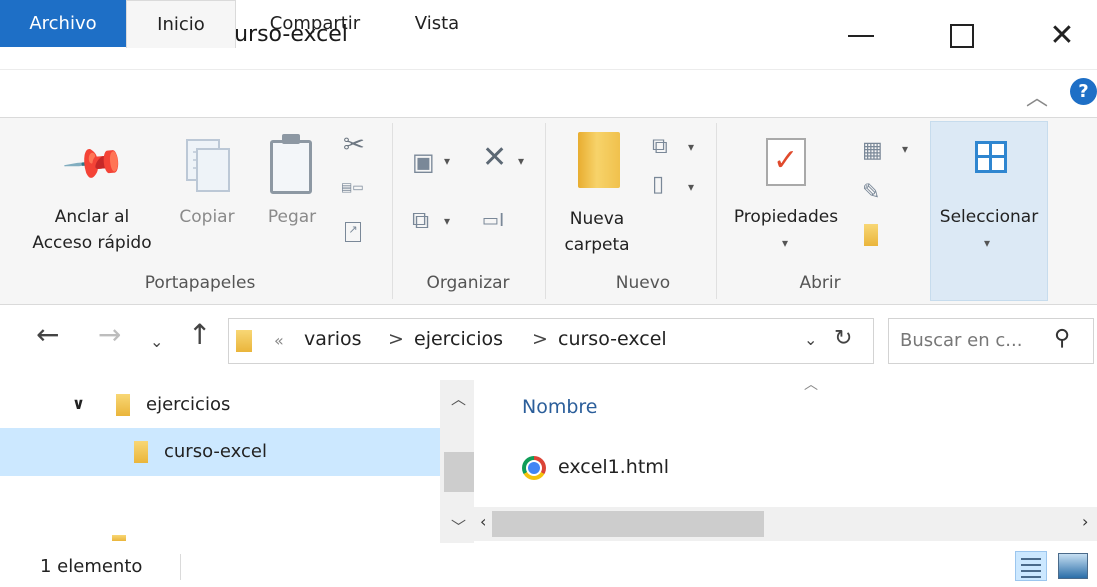 The height and width of the screenshot is (587, 1097). I want to click on forward-button: →, so click(109, 334).